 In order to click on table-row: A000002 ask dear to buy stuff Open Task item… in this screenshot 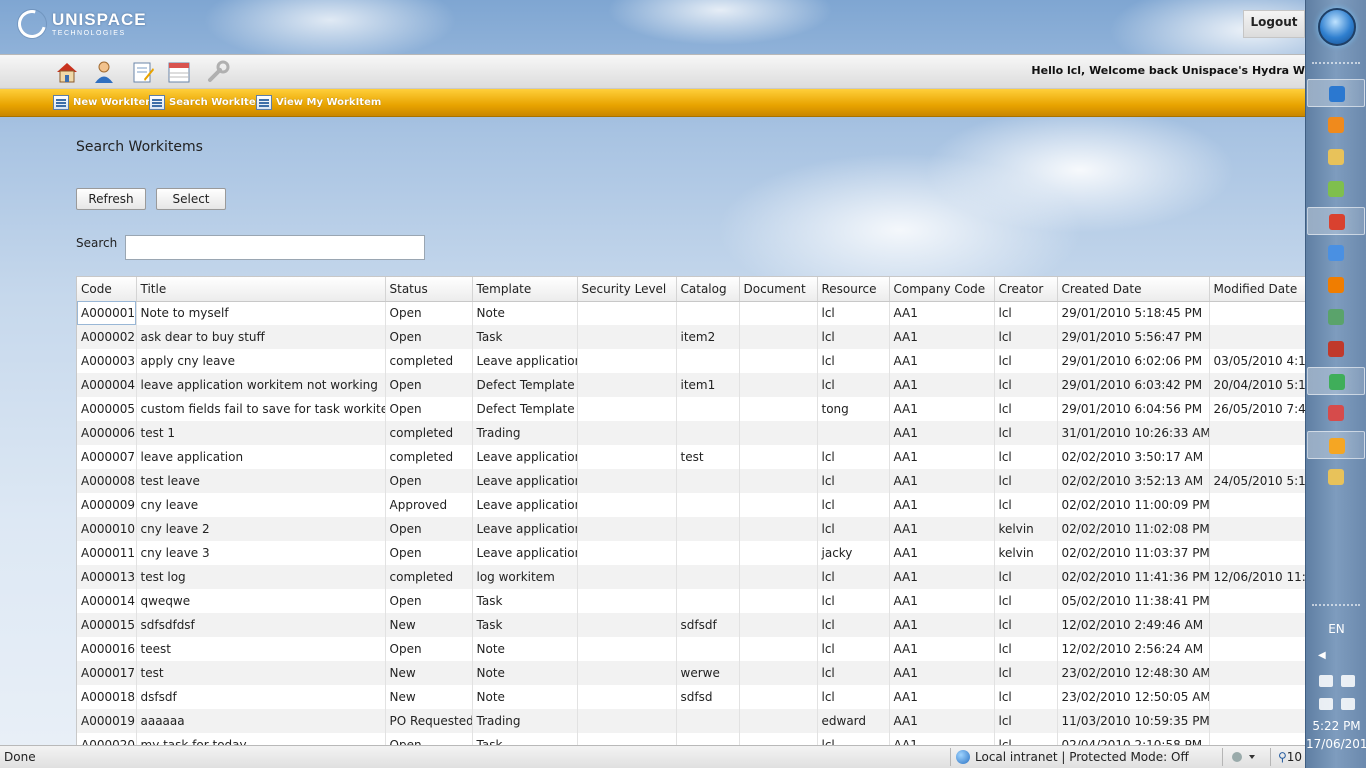, I will do `click(691, 337)`.